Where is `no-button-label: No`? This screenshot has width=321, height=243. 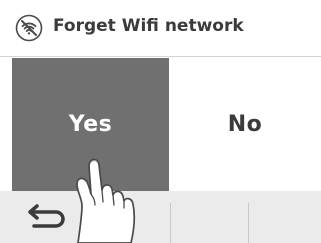 no-button-label: No is located at coordinates (245, 124).